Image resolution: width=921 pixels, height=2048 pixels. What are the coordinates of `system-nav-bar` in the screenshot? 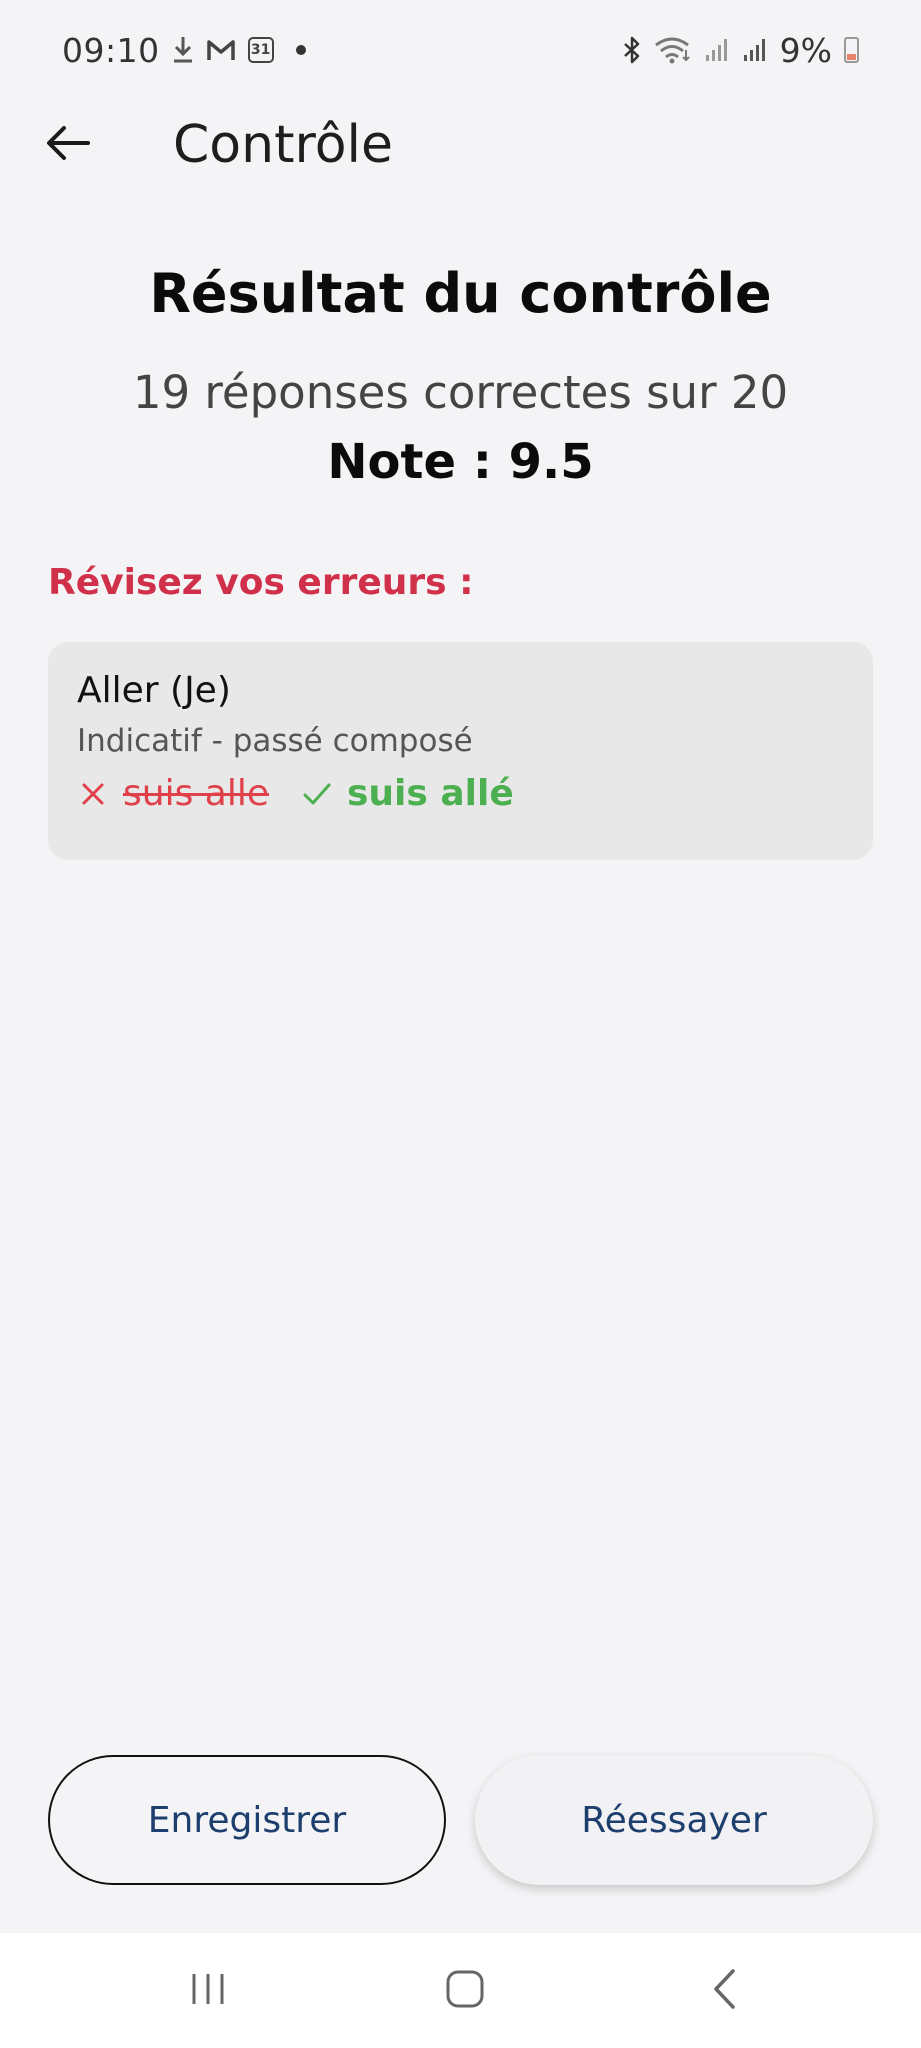 It's located at (460, 1990).